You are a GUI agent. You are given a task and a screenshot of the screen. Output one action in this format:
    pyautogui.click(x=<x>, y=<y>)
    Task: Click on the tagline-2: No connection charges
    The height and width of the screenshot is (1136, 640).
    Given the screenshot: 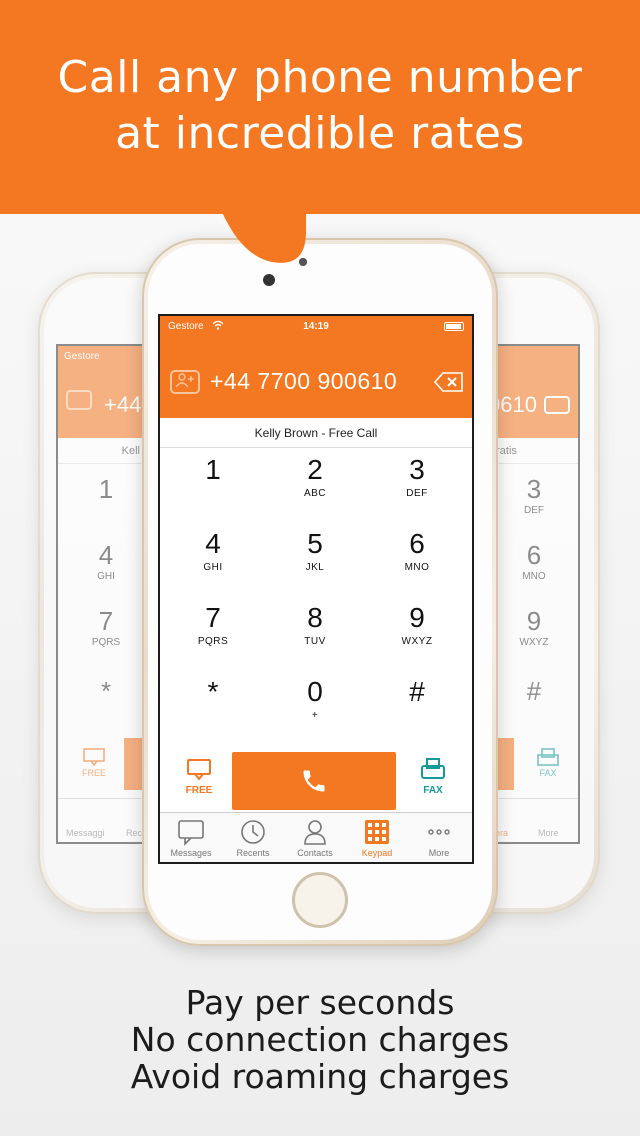 What is the action you would take?
    pyautogui.click(x=320, y=1039)
    